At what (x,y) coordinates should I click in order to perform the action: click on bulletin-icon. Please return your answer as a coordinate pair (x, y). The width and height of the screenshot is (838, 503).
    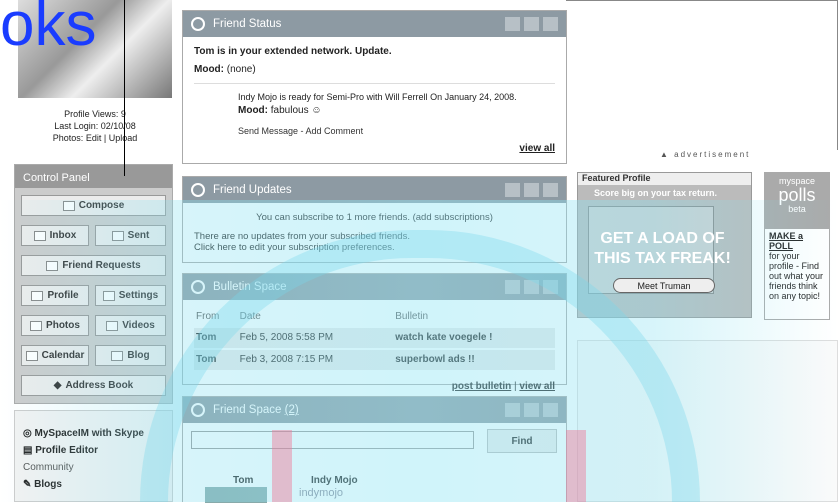
    Looking at the image, I should click on (198, 287).